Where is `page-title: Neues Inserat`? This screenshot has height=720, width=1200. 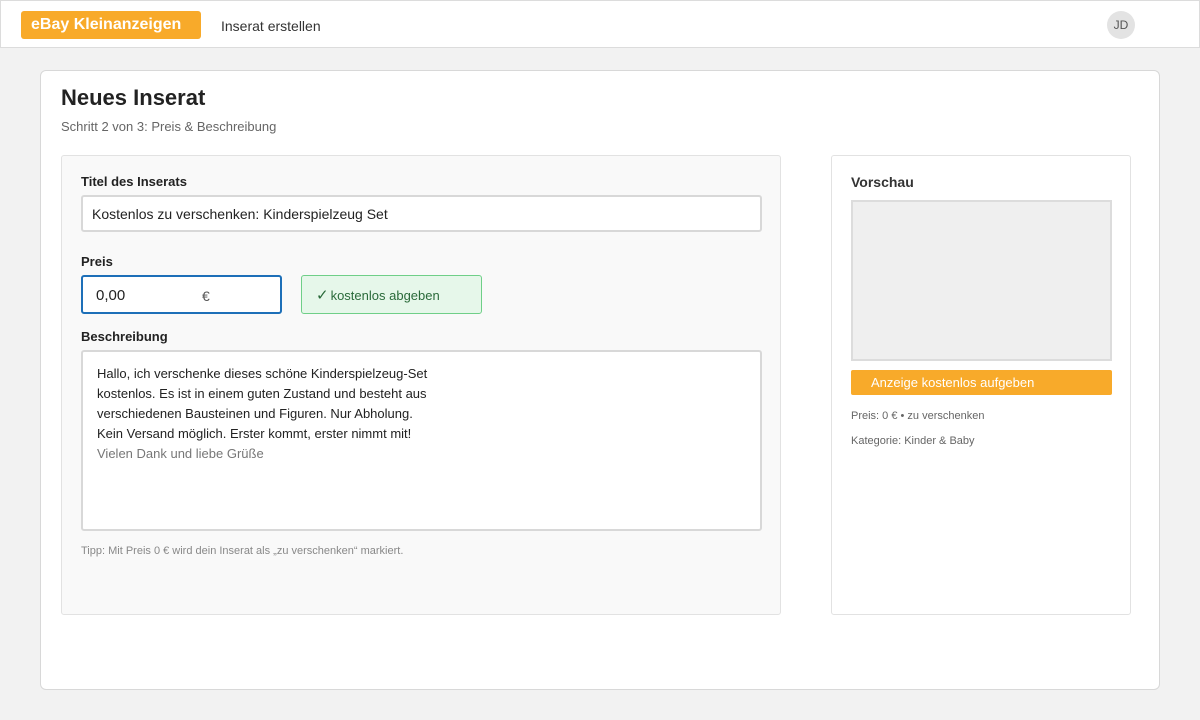
page-title: Neues Inserat is located at coordinates (133, 97).